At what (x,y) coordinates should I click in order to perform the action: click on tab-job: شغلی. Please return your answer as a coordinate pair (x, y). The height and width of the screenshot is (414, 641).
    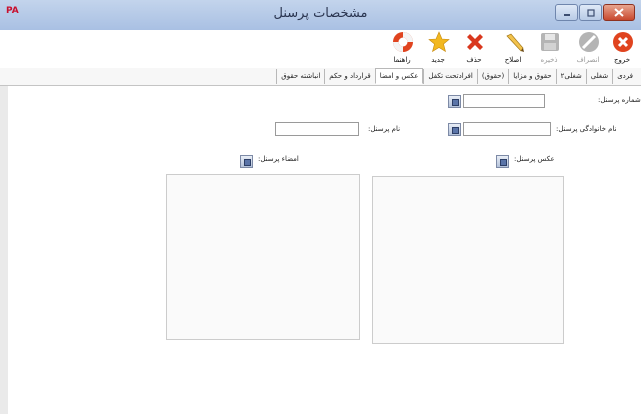
    Looking at the image, I should click on (598, 76).